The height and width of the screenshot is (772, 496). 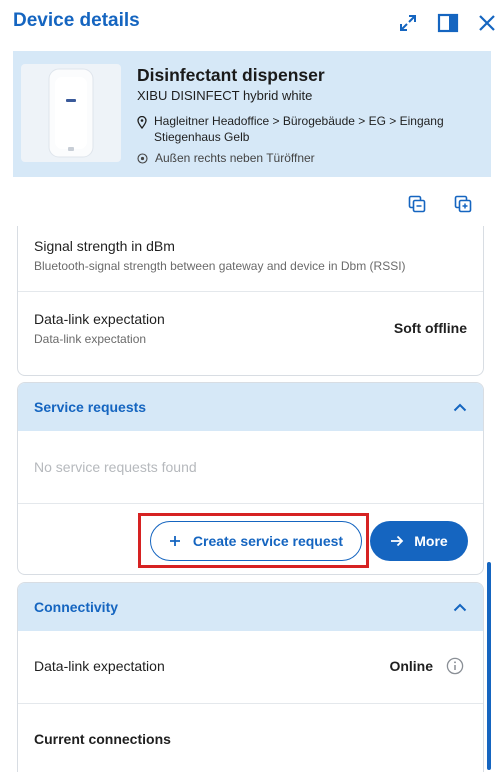 I want to click on scrollbar-thumb, so click(x=489, y=666).